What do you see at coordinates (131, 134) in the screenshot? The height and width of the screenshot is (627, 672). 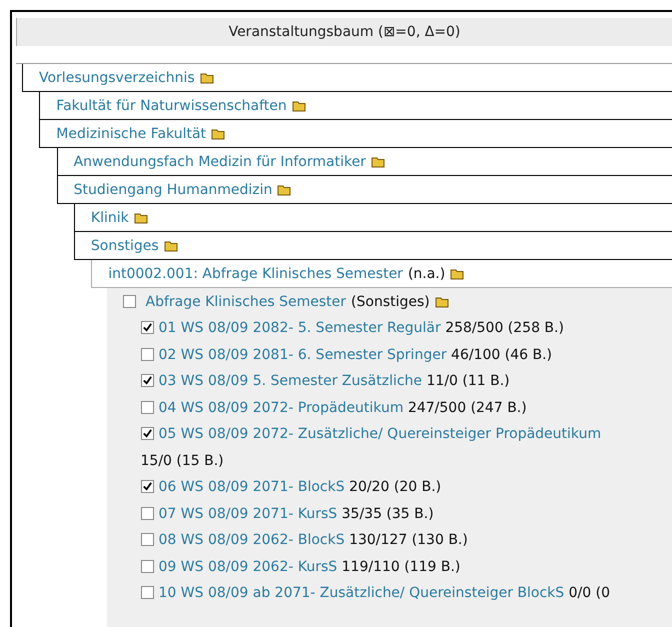 I see `tree-link: Medizinische Fakultät` at bounding box center [131, 134].